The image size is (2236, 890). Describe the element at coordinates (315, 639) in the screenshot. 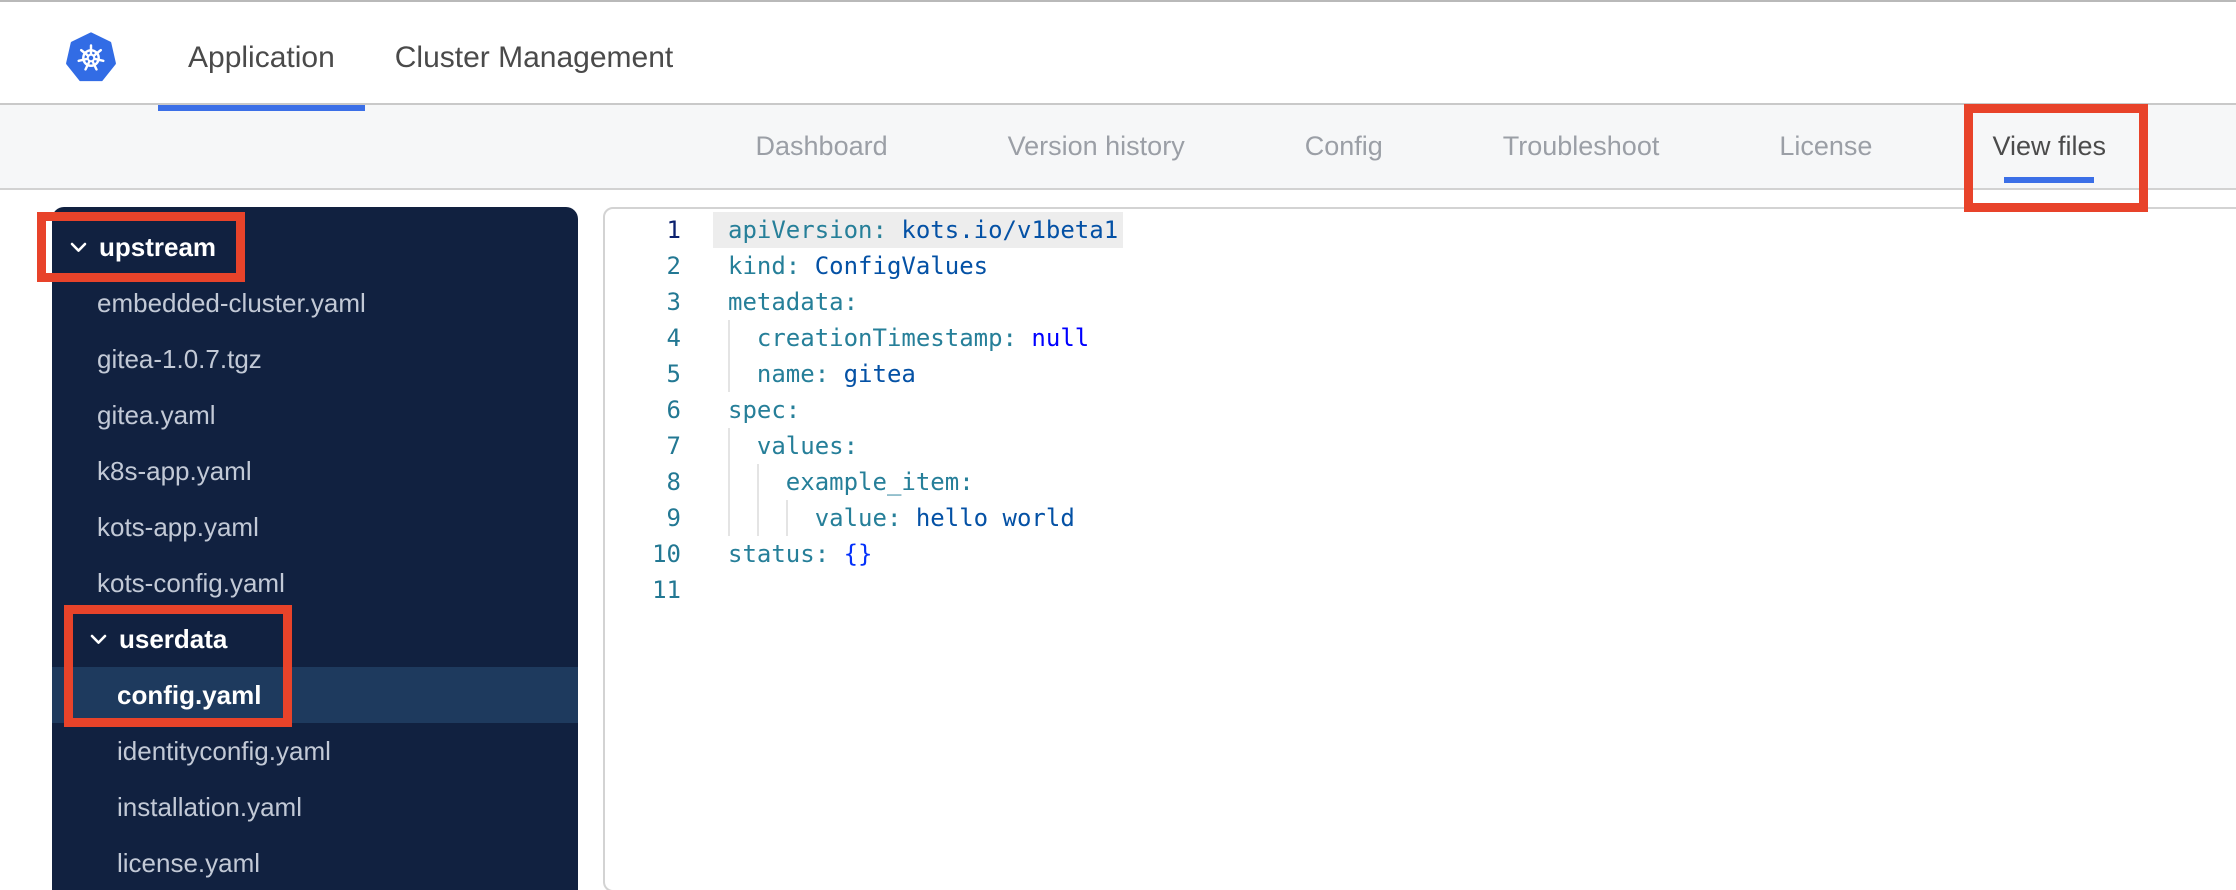

I see `tree-folder-userdata: userdata` at that location.